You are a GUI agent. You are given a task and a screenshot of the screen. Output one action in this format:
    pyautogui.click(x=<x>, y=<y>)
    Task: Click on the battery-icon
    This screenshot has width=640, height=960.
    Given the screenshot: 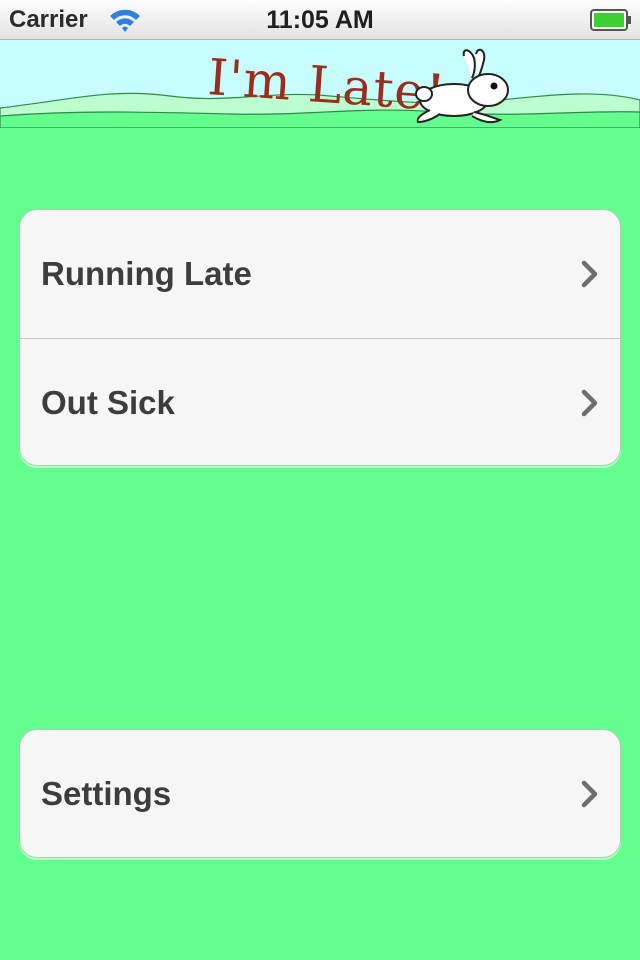 What is the action you would take?
    pyautogui.click(x=610, y=20)
    